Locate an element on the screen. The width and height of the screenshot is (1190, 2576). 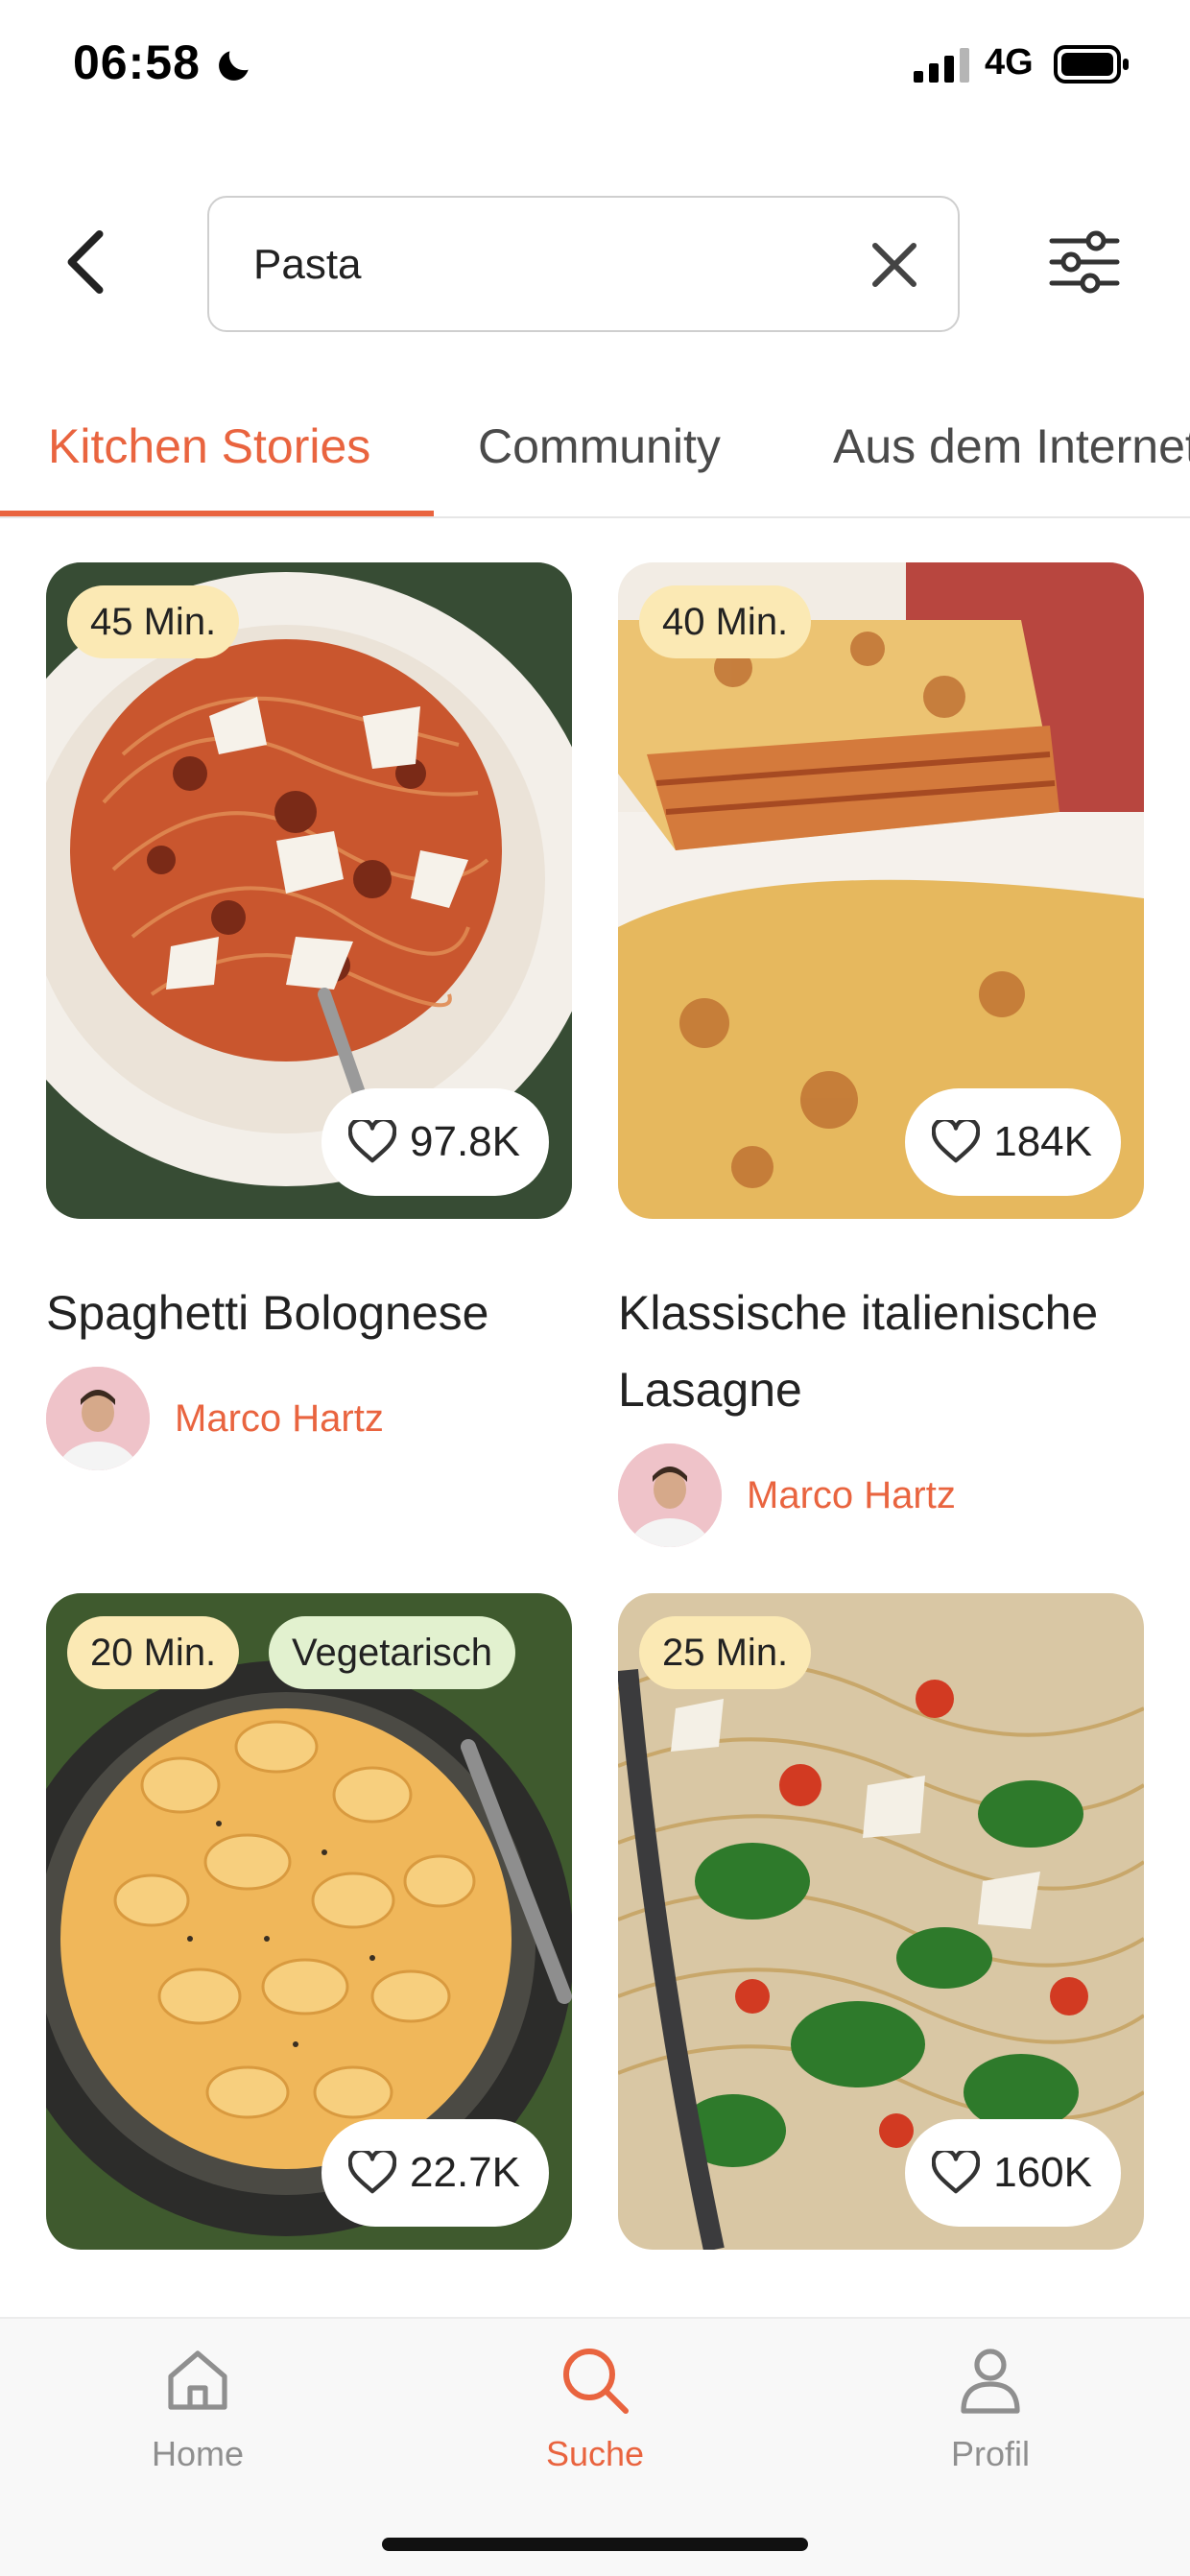
cook-time-badge: 40 Min. is located at coordinates (726, 621).